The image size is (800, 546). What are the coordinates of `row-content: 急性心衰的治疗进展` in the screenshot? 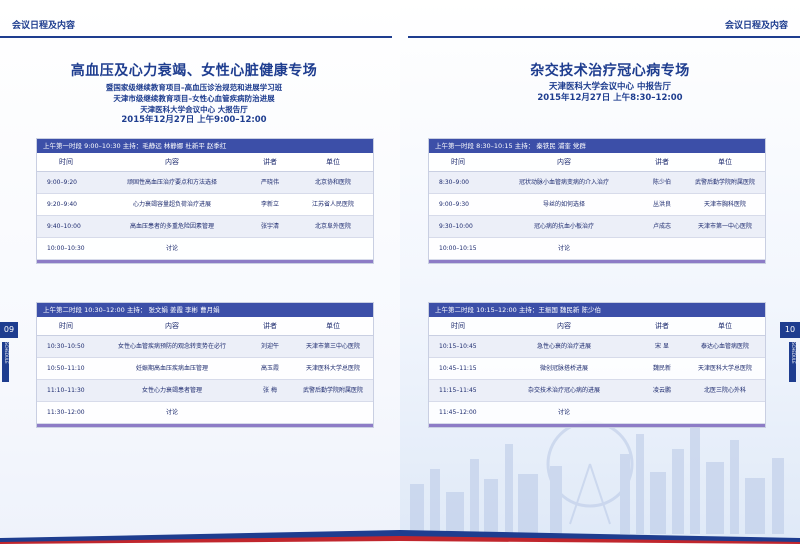 It's located at (563, 346).